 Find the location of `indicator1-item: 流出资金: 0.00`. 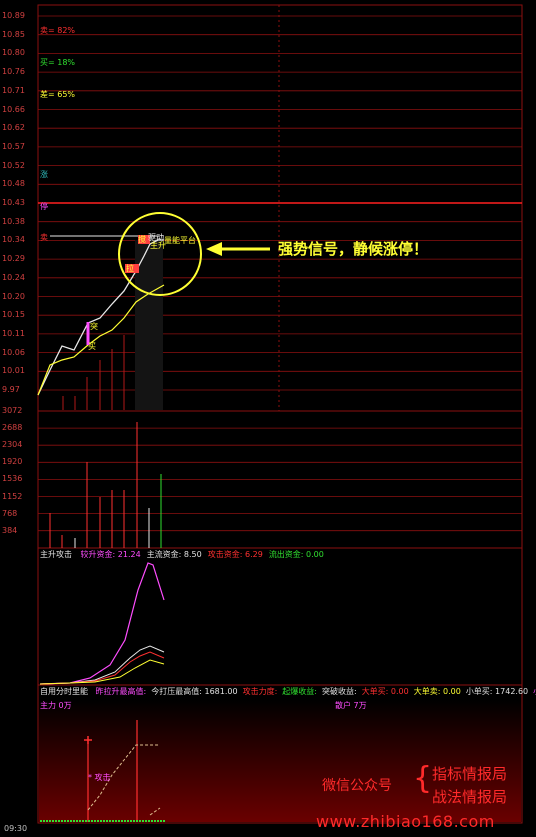

indicator1-item: 流出资金: 0.00 is located at coordinates (296, 554).